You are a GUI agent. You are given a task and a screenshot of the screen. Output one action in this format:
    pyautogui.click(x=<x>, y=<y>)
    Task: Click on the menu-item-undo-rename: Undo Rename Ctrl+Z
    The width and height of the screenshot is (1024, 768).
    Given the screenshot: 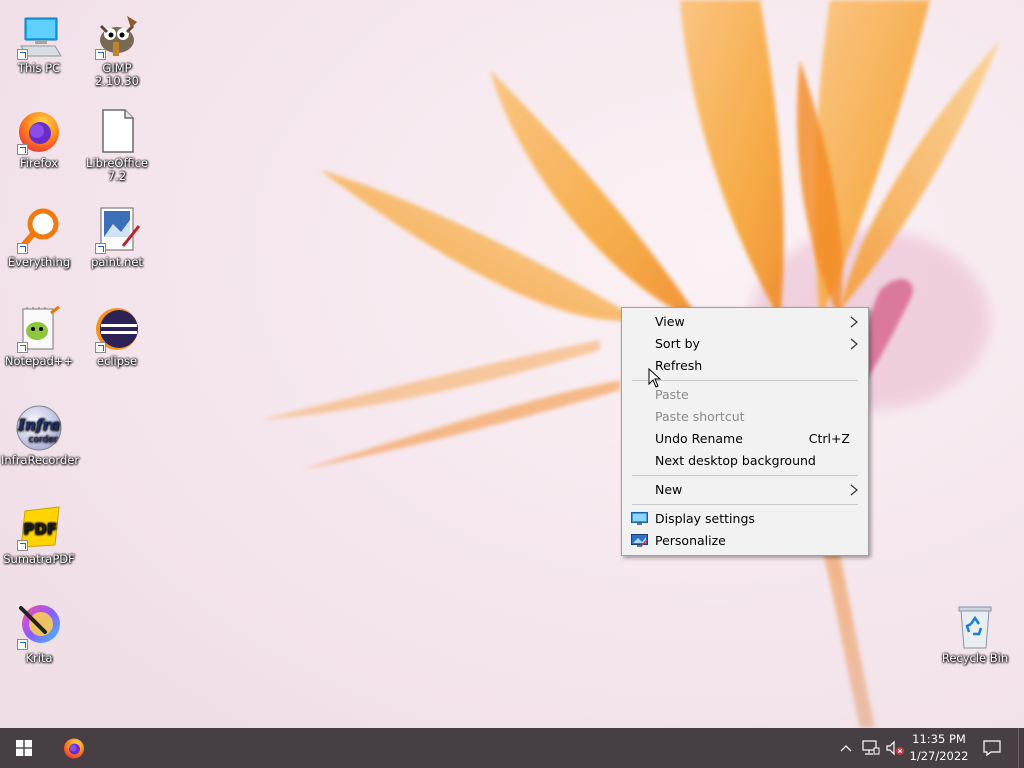 What is the action you would take?
    pyautogui.click(x=745, y=439)
    